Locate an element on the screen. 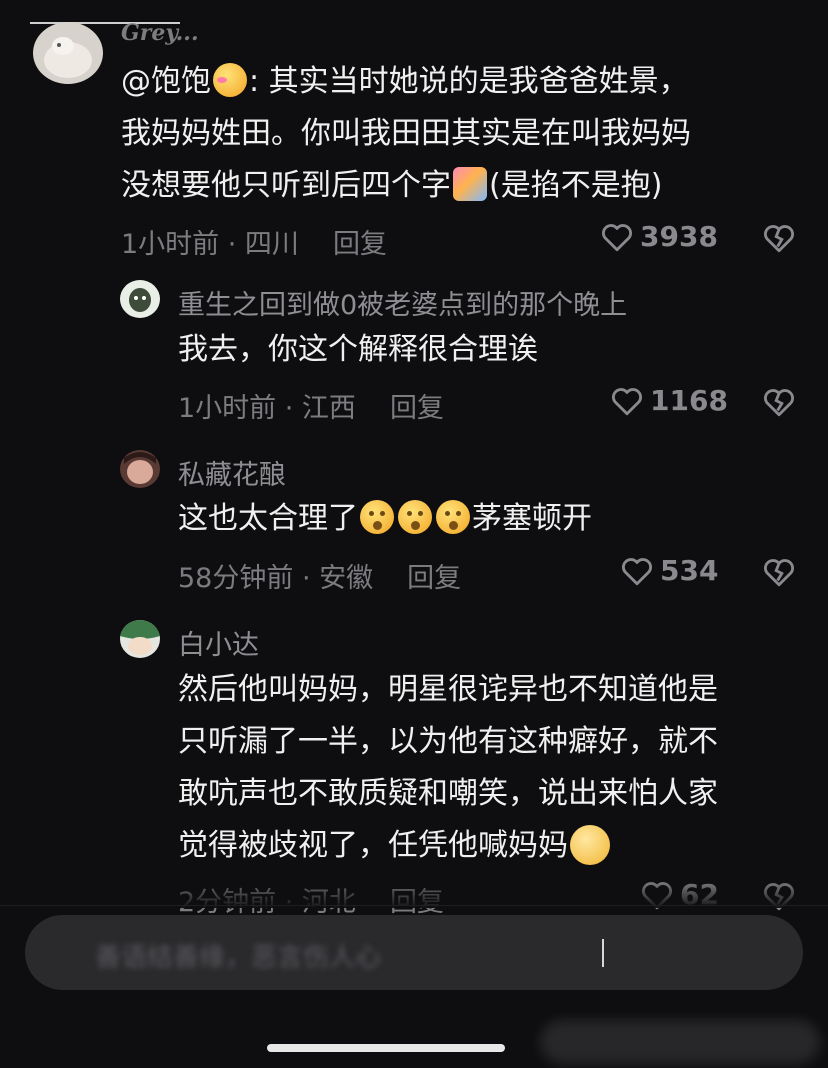 Image resolution: width=828 pixels, height=1068 pixels. yawning-face-emoji-icon is located at coordinates (590, 845).